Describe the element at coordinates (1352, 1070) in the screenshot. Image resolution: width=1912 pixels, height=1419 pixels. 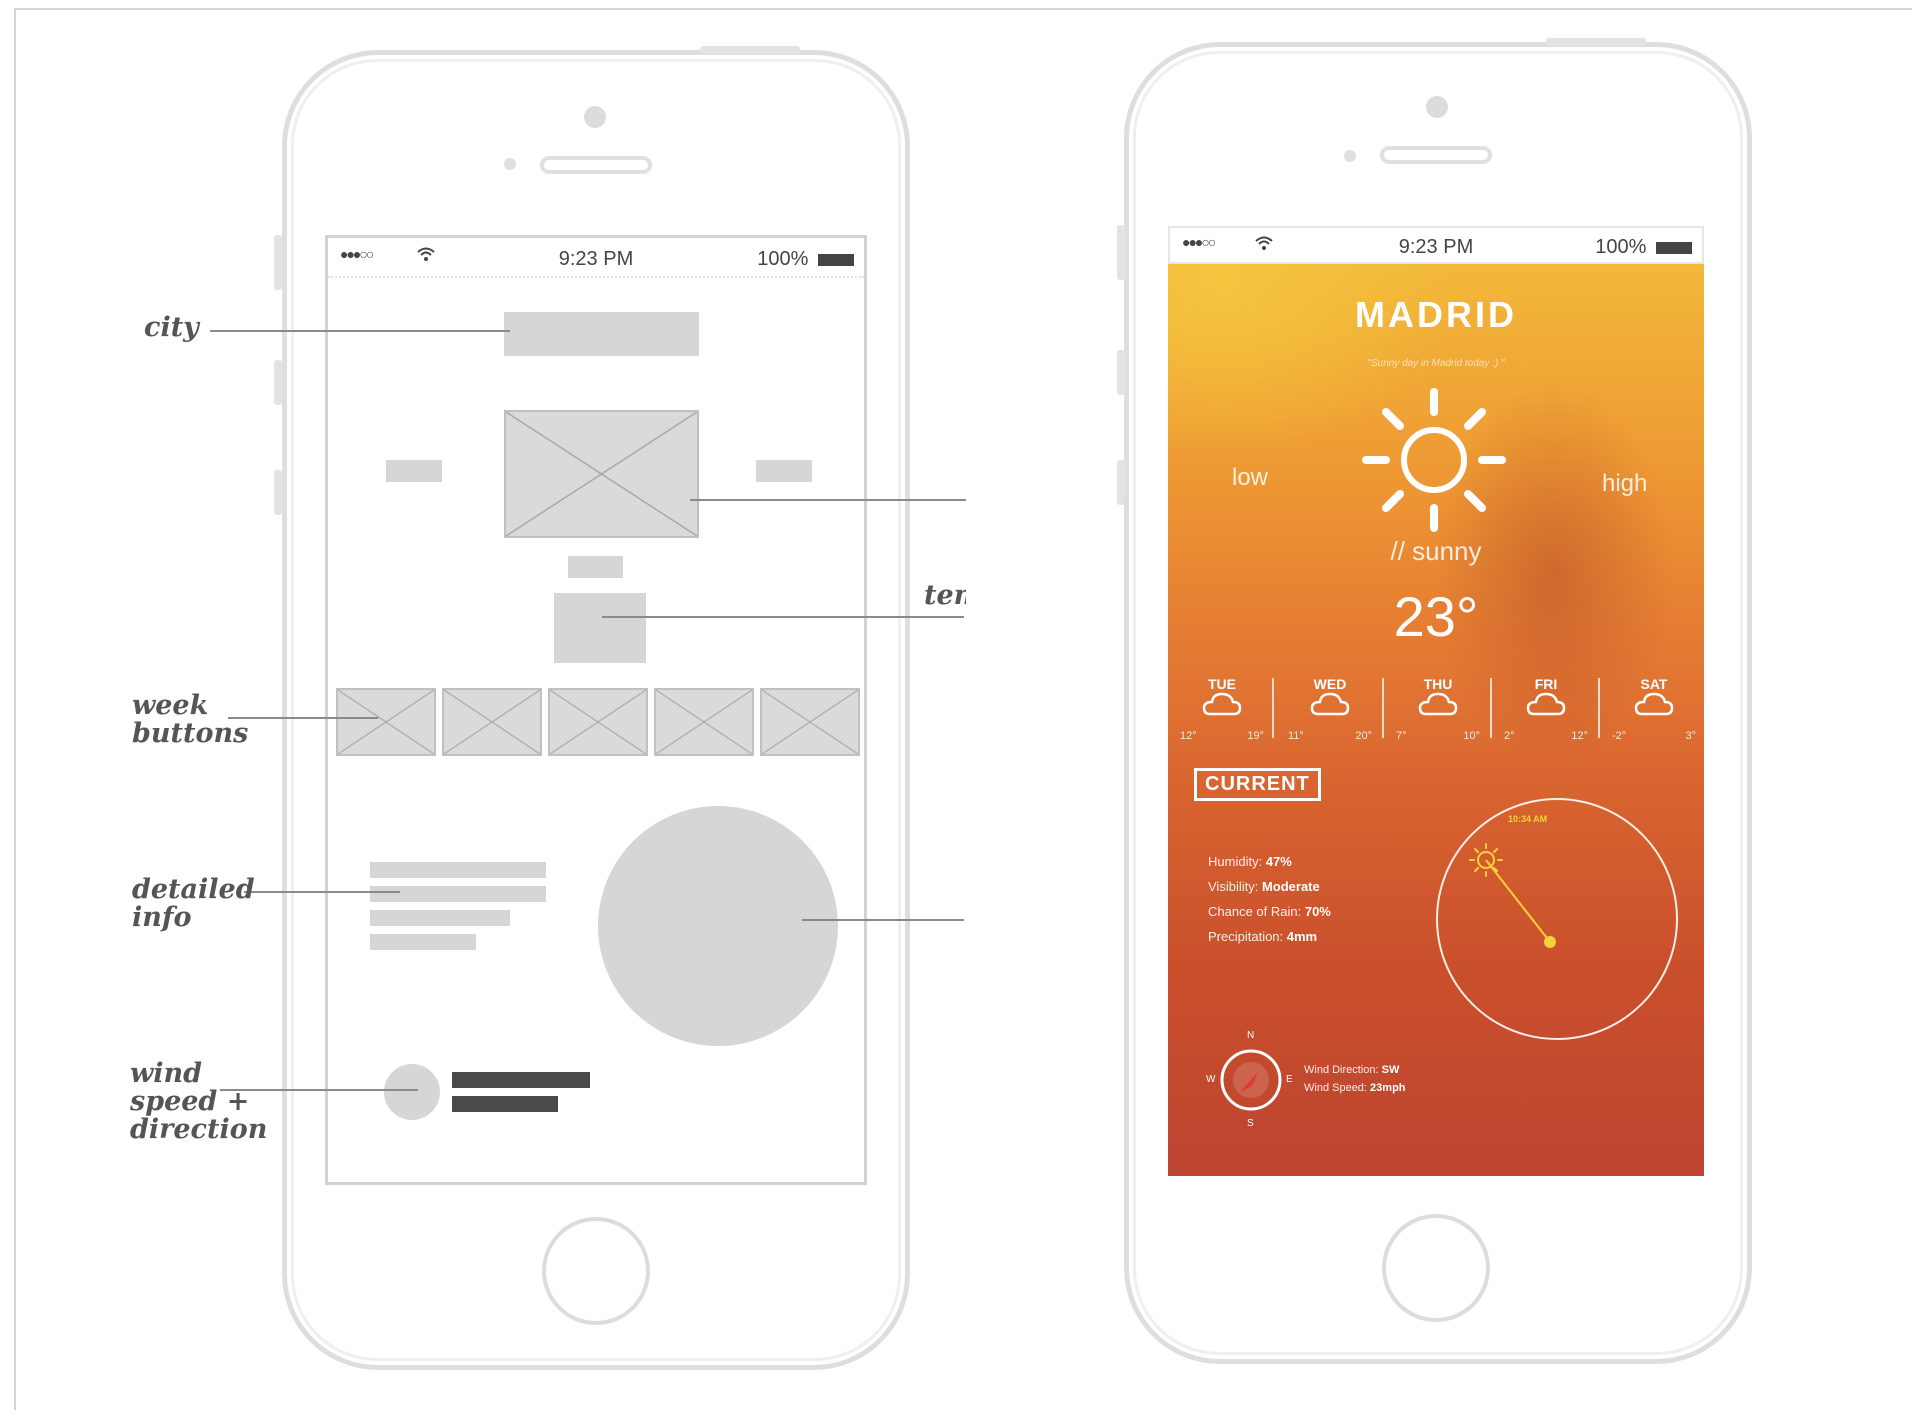
I see `wind-direction: Wind Direction: SW` at that location.